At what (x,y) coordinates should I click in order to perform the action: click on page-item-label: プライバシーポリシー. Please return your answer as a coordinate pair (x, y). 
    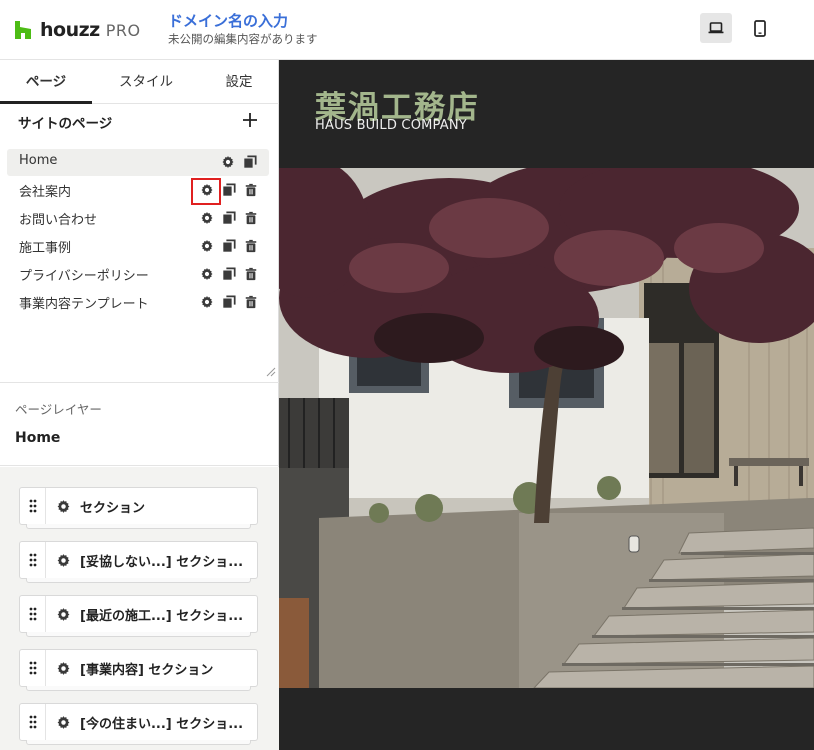
    Looking at the image, I should click on (84, 276).